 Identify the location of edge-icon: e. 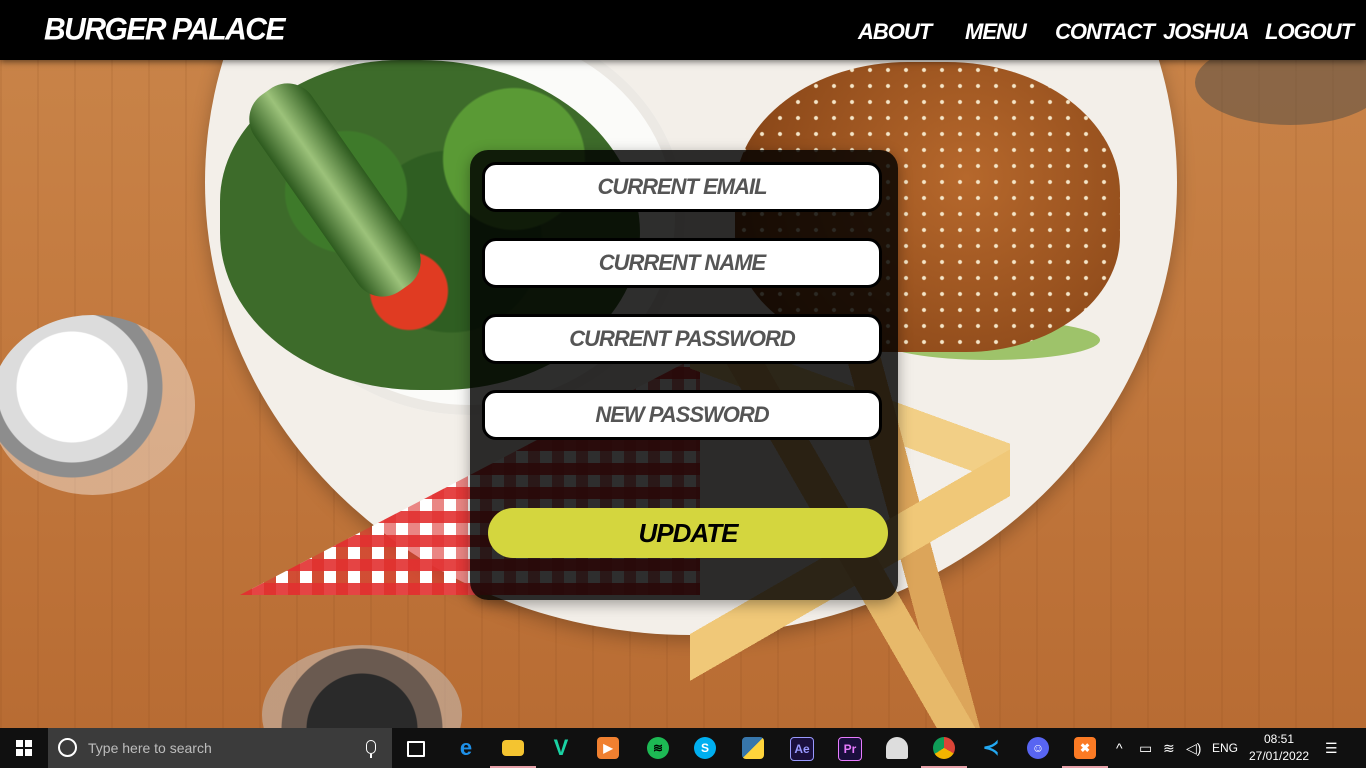
(466, 748).